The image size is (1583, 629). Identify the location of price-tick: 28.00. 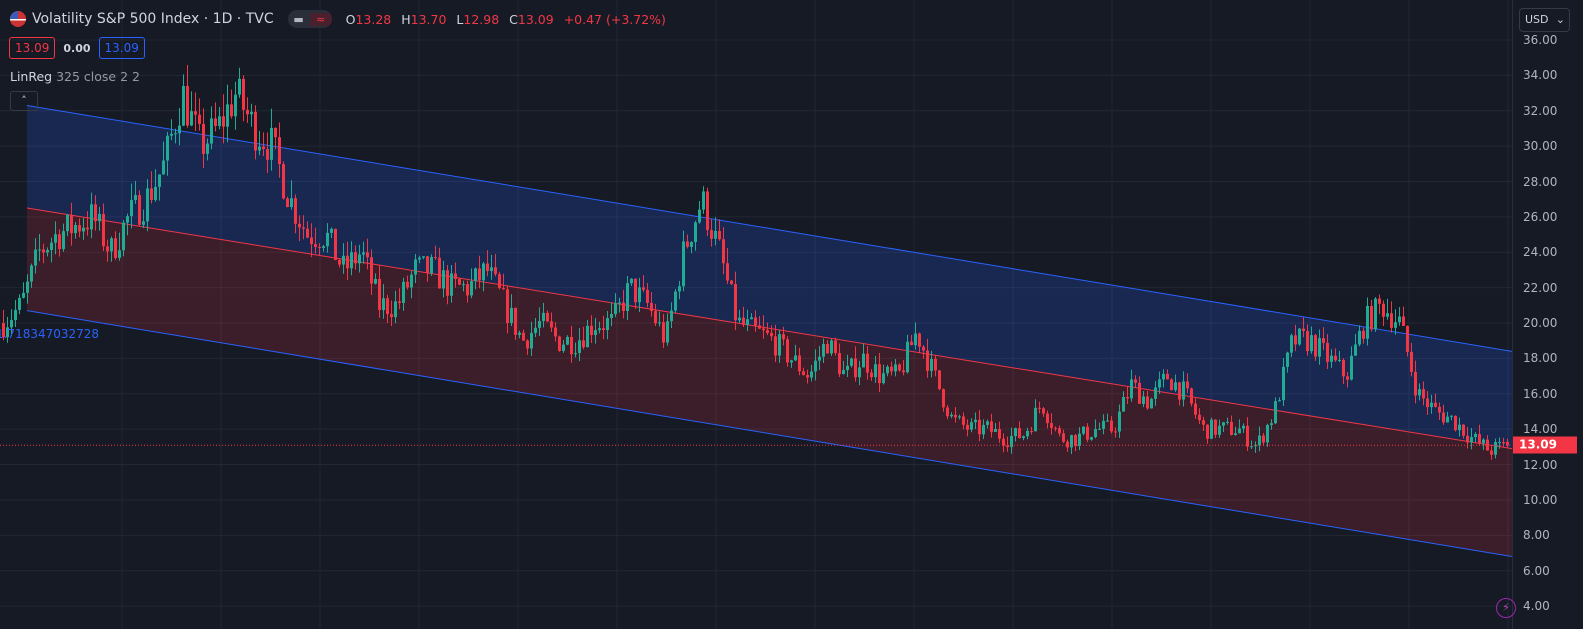
(1540, 181).